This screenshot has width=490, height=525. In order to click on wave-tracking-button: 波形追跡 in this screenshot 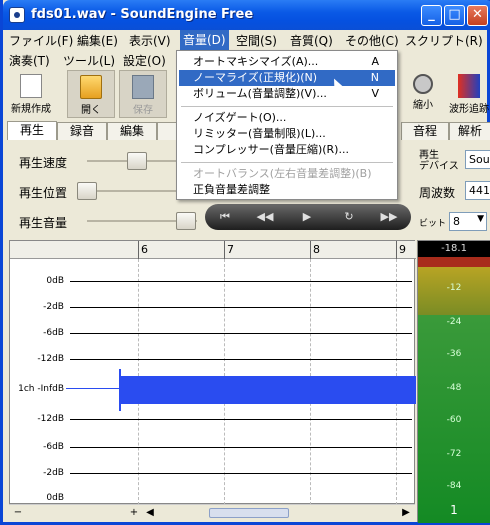, I will do `click(468, 94)`.